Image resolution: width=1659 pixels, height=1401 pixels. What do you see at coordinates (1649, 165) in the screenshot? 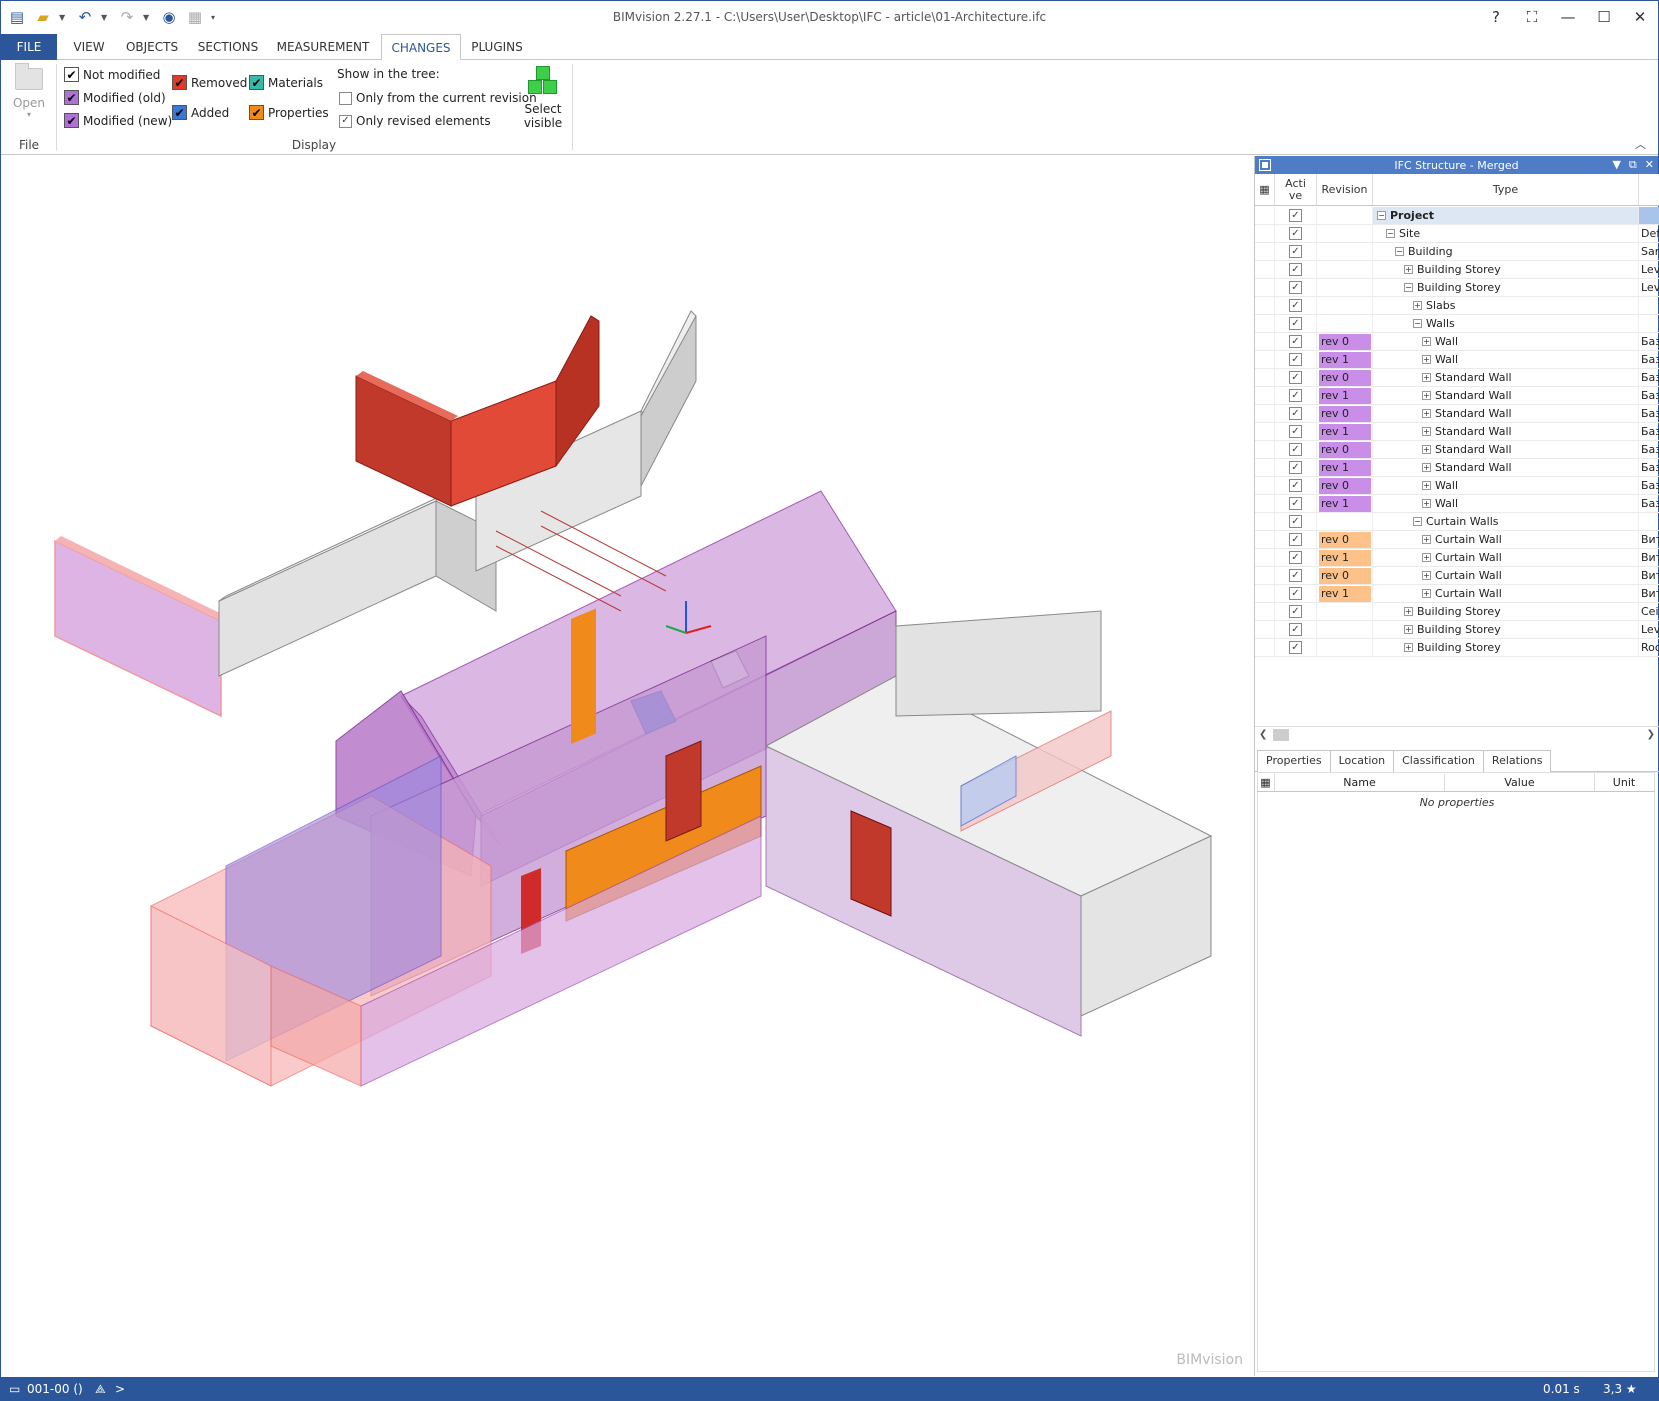
I see `panel-close-icon: ✕` at bounding box center [1649, 165].